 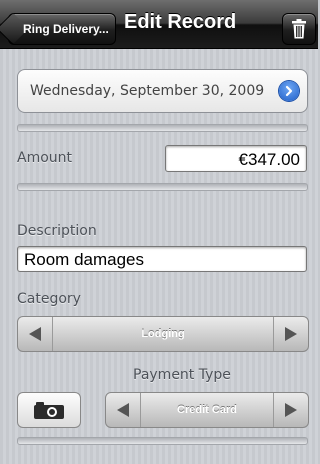 I want to click on payment-type-stepper: Credit Card, so click(x=207, y=410).